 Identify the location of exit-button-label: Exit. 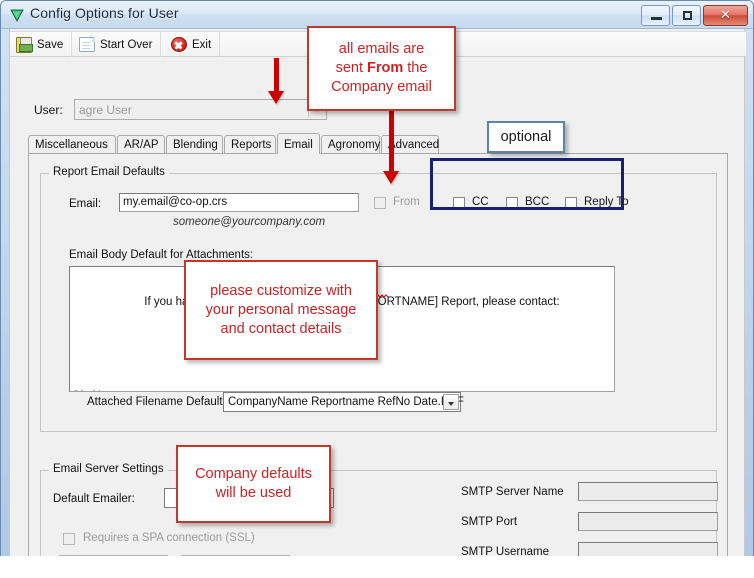
(202, 44).